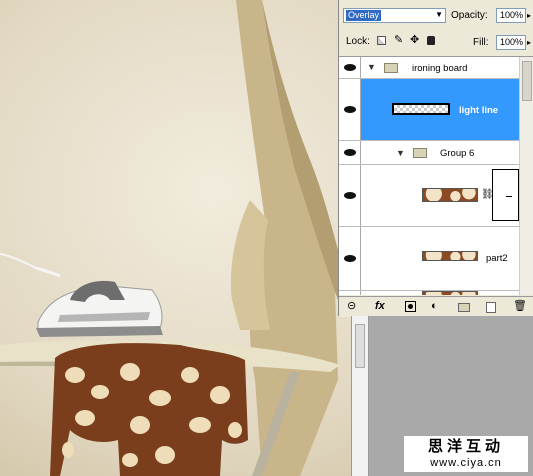 The image size is (533, 476). I want to click on fx-icon: fx, so click(380, 306).